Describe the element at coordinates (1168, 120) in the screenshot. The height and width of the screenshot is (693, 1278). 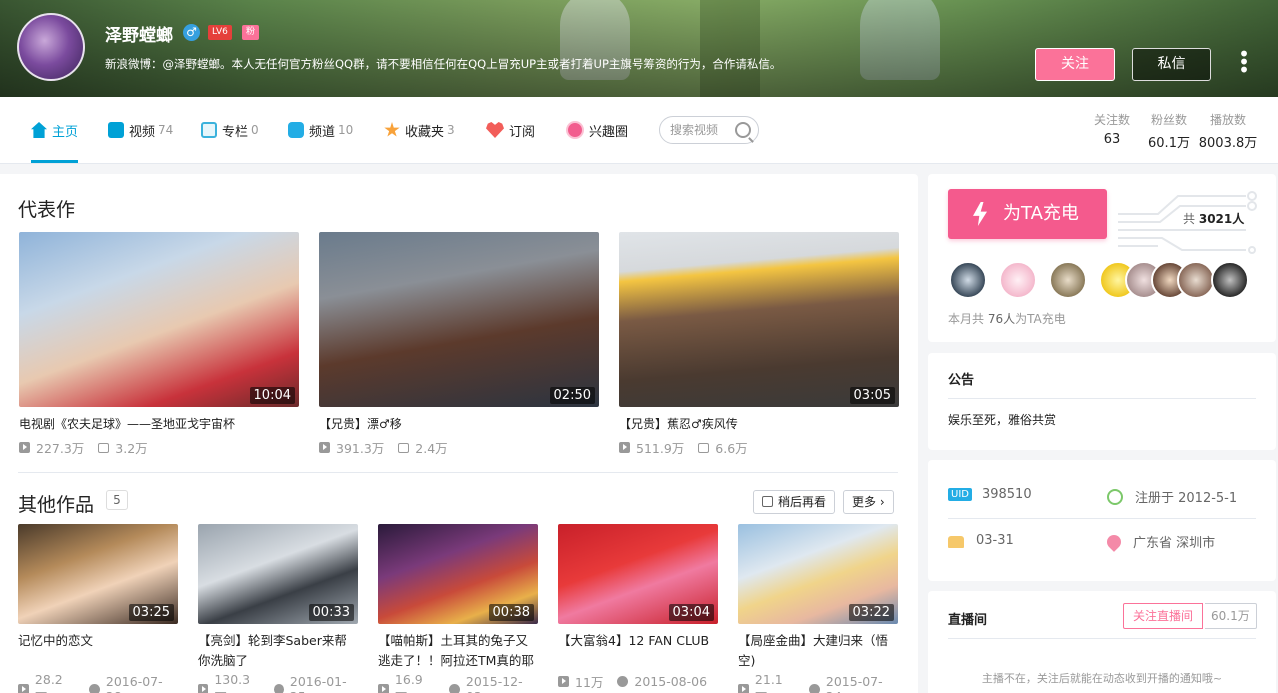
I see `stat-fans-label: 粉丝数` at that location.